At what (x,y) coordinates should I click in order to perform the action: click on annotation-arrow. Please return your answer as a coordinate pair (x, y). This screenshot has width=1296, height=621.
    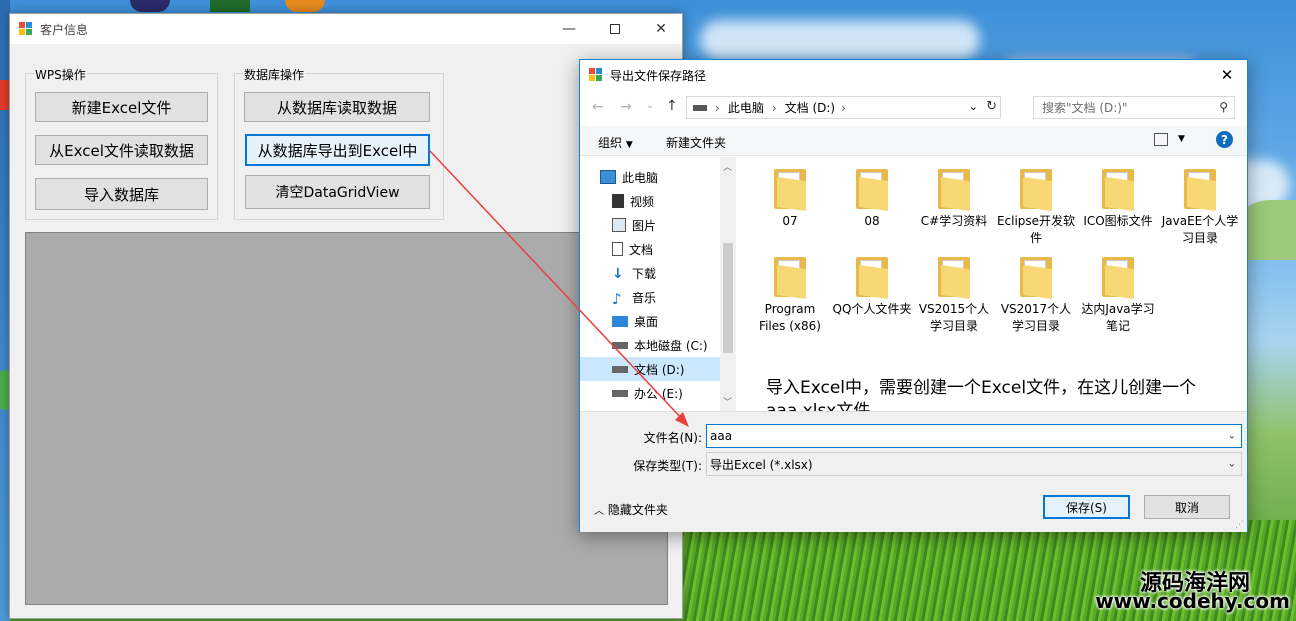
    Looking at the image, I should click on (559, 288).